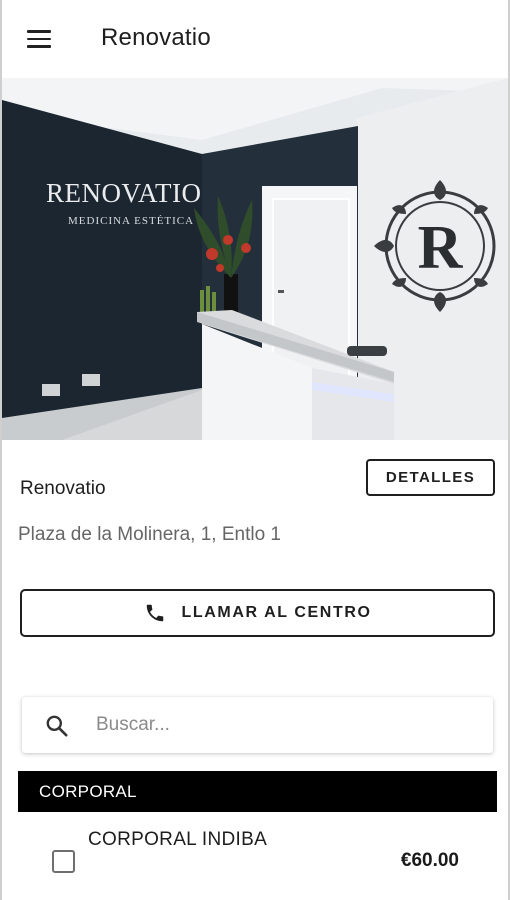  I want to click on phone-icon, so click(155, 613).